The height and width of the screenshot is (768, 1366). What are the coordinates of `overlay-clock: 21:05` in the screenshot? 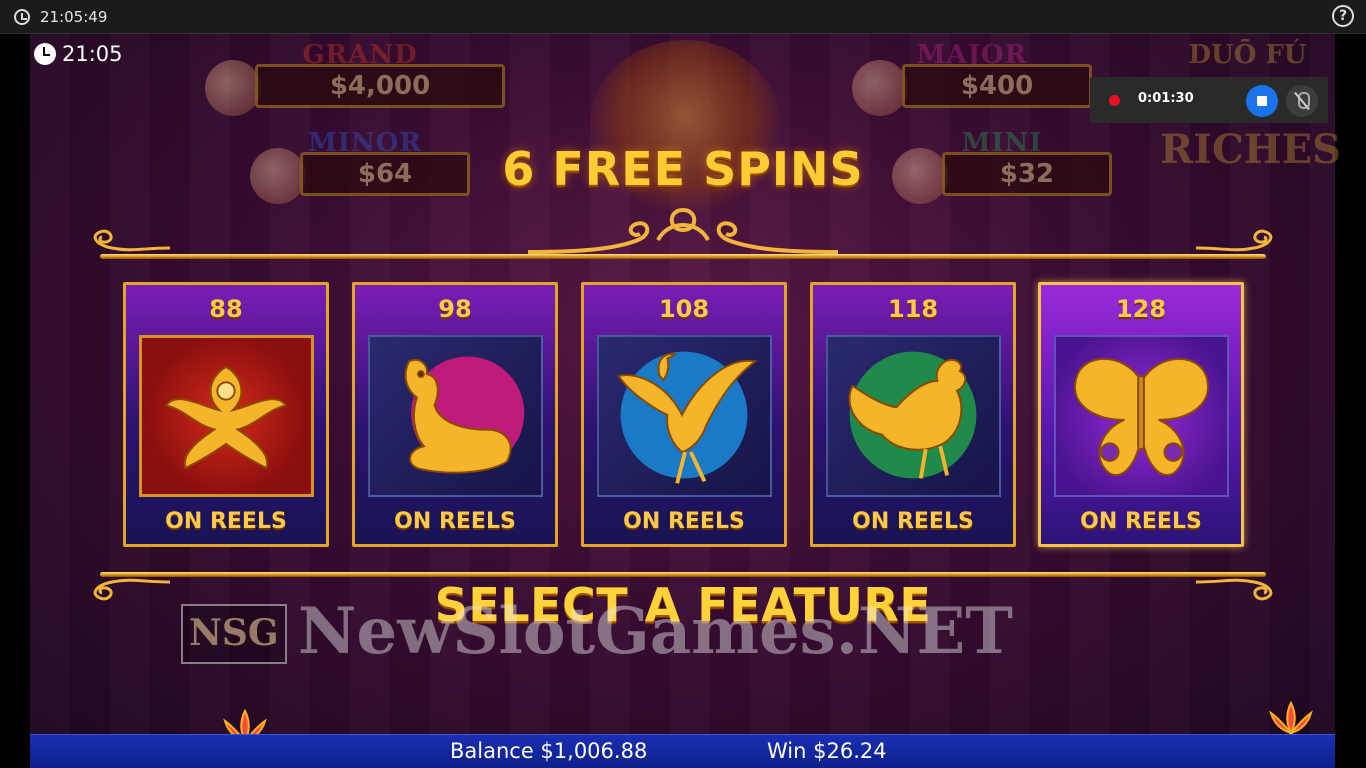 It's located at (78, 54).